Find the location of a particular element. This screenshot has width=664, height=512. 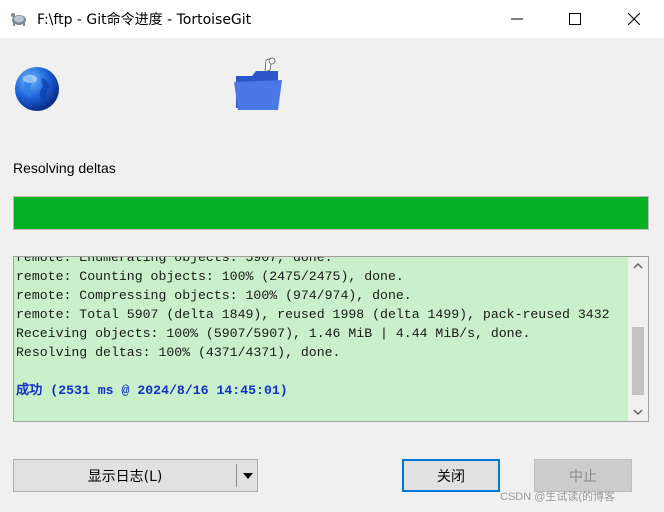

tortoisegit-icon is located at coordinates (18, 19).